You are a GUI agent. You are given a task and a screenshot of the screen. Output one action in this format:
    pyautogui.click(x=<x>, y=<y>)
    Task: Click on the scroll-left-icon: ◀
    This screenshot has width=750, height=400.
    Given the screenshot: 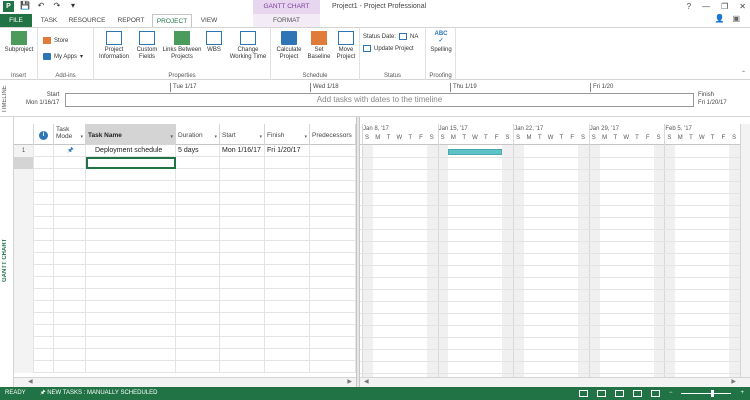 What is the action you would take?
    pyautogui.click(x=23, y=382)
    